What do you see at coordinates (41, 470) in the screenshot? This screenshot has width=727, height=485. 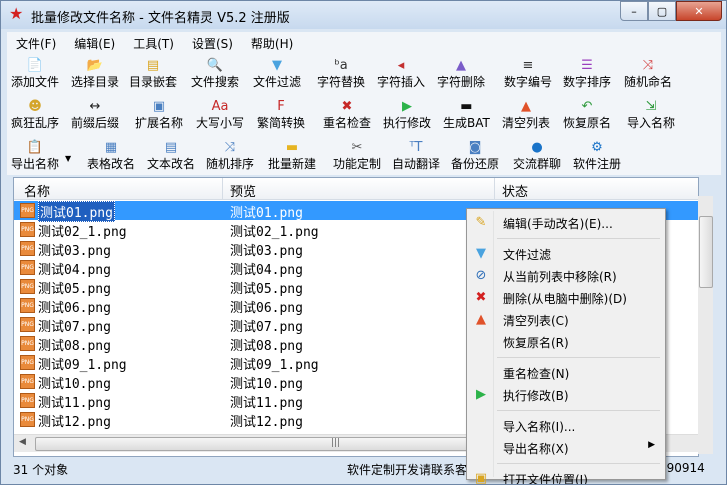 I see `object-count: 31 个对象` at bounding box center [41, 470].